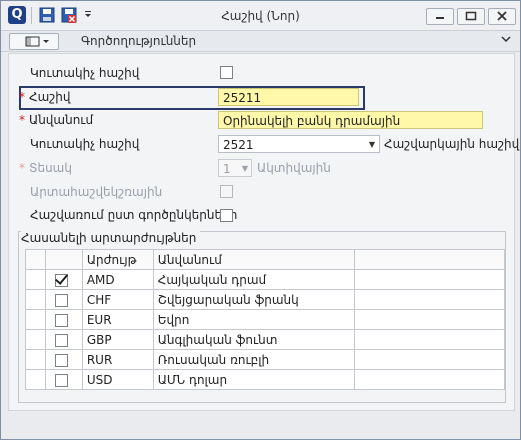 The image size is (521, 440). I want to click on name-label: * Անվանում, so click(56, 120).